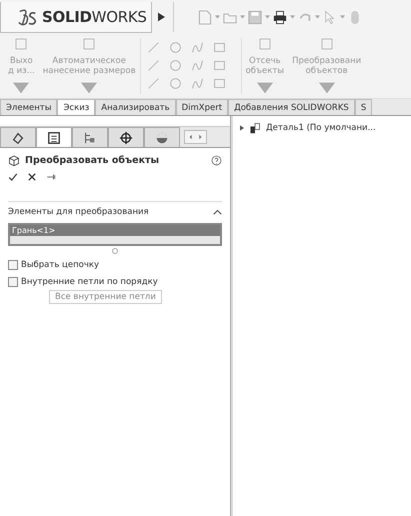 This screenshot has width=411, height=516. Describe the element at coordinates (195, 137) in the screenshot. I see `tab-scroll-arrows` at that location.